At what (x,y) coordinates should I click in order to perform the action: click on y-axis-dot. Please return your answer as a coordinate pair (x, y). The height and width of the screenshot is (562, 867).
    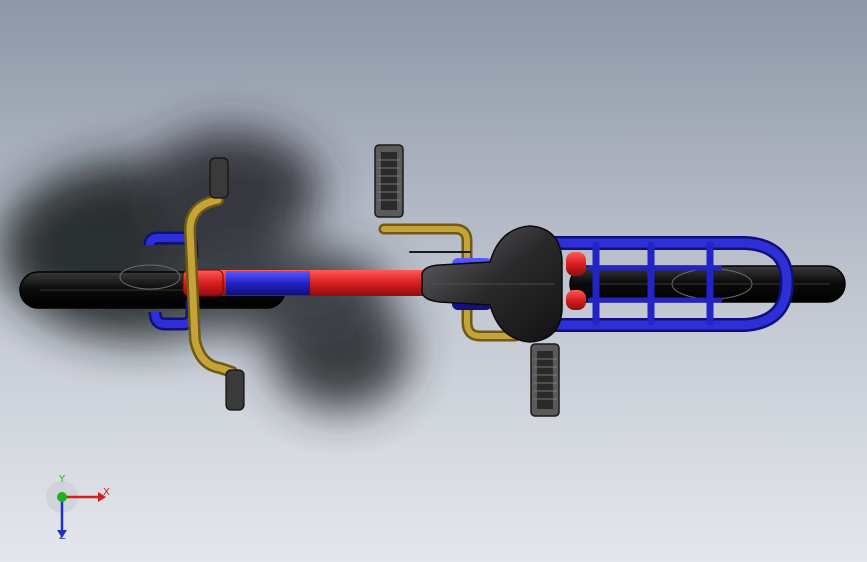
    Looking at the image, I should click on (62, 497).